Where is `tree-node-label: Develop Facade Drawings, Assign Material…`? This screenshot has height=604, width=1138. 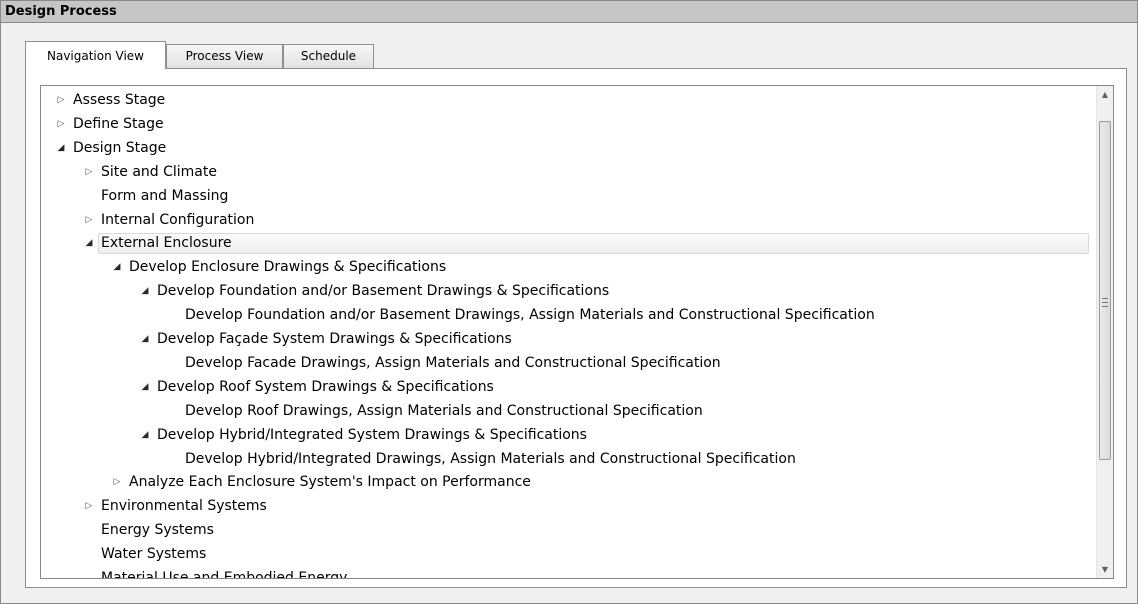 tree-node-label: Develop Facade Drawings, Assign Material… is located at coordinates (453, 362).